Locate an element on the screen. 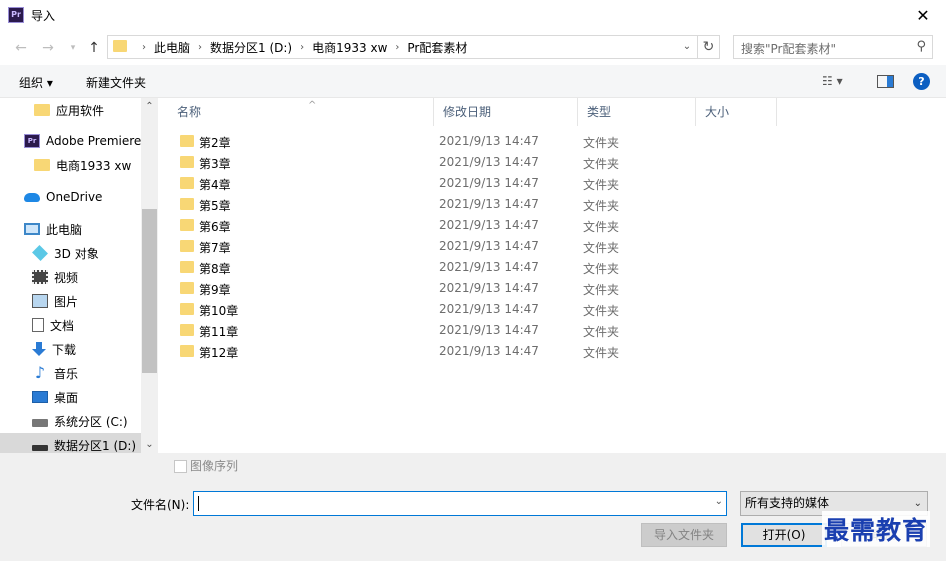  premiere-icon: Pr is located at coordinates (32, 141).